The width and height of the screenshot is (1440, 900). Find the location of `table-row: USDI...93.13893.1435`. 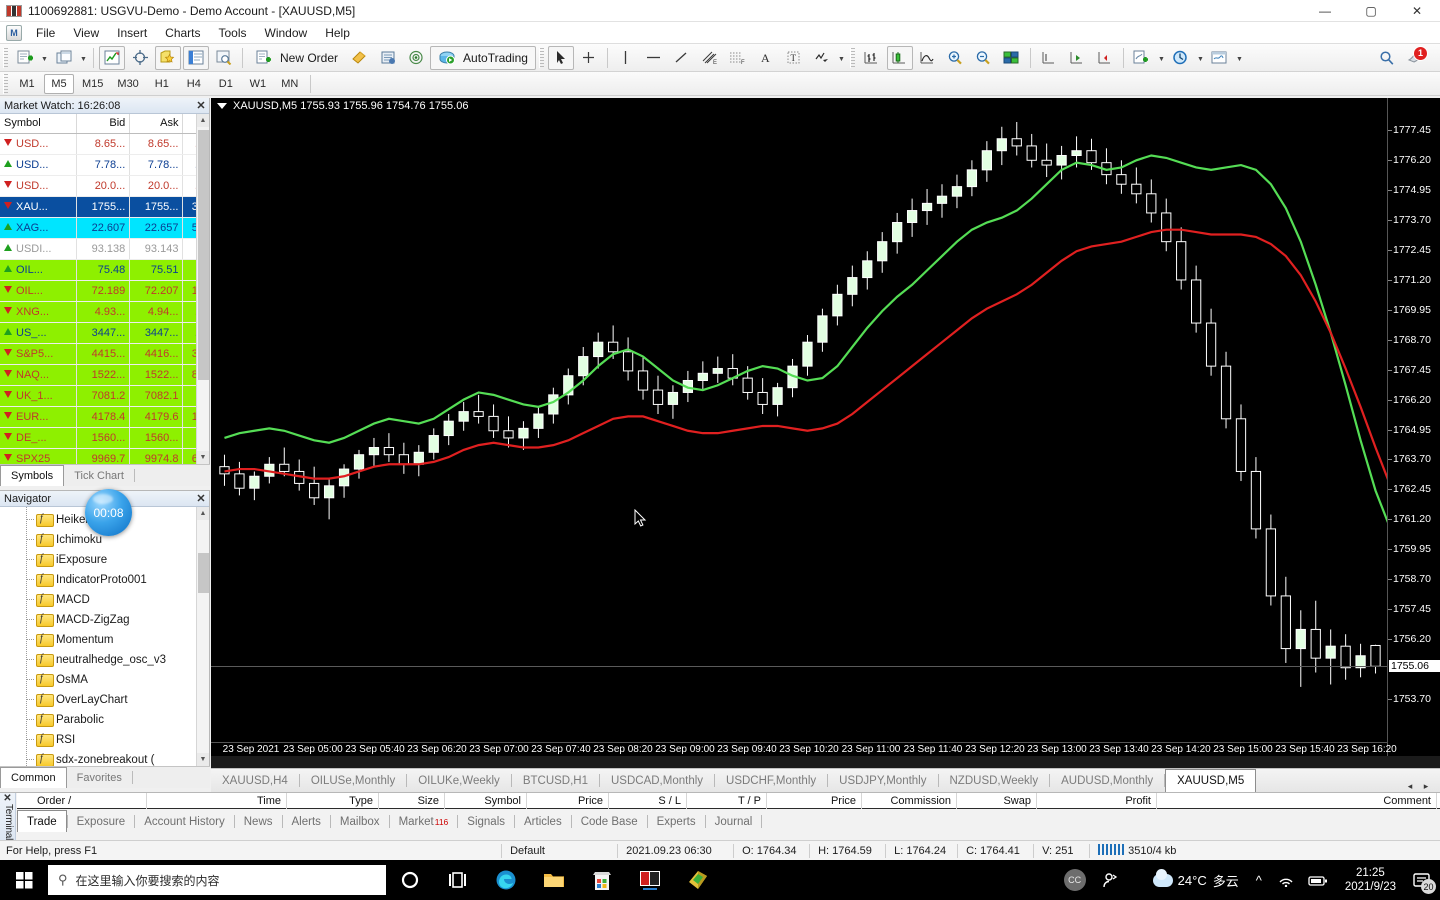

table-row: USDI...93.13893.1435 is located at coordinates (104, 249).